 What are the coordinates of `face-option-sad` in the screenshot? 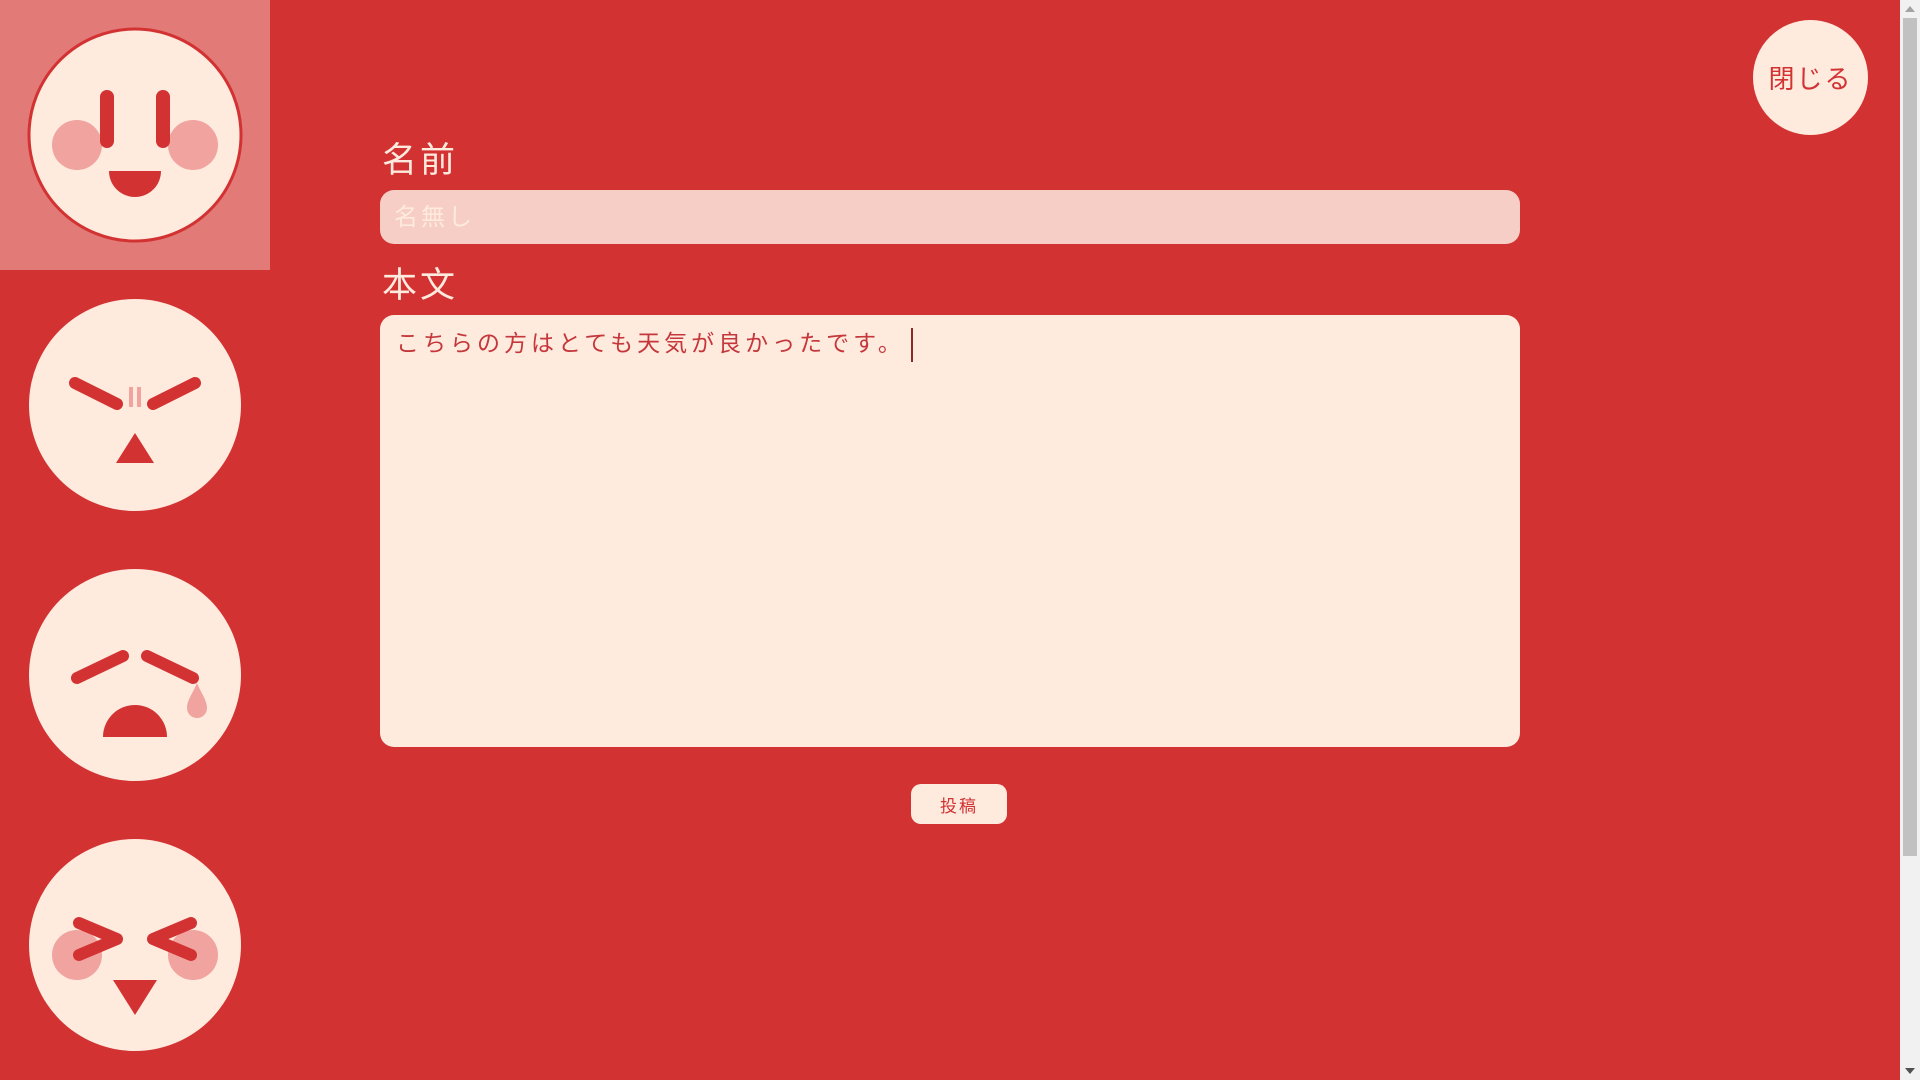 It's located at (135, 675).